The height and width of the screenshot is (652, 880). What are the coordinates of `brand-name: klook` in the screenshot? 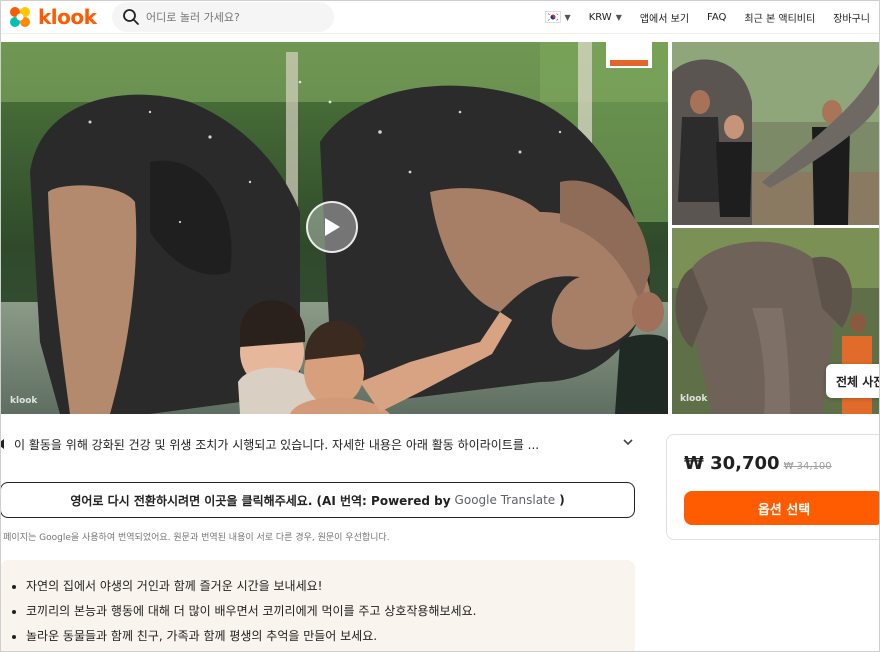 It's located at (67, 17).